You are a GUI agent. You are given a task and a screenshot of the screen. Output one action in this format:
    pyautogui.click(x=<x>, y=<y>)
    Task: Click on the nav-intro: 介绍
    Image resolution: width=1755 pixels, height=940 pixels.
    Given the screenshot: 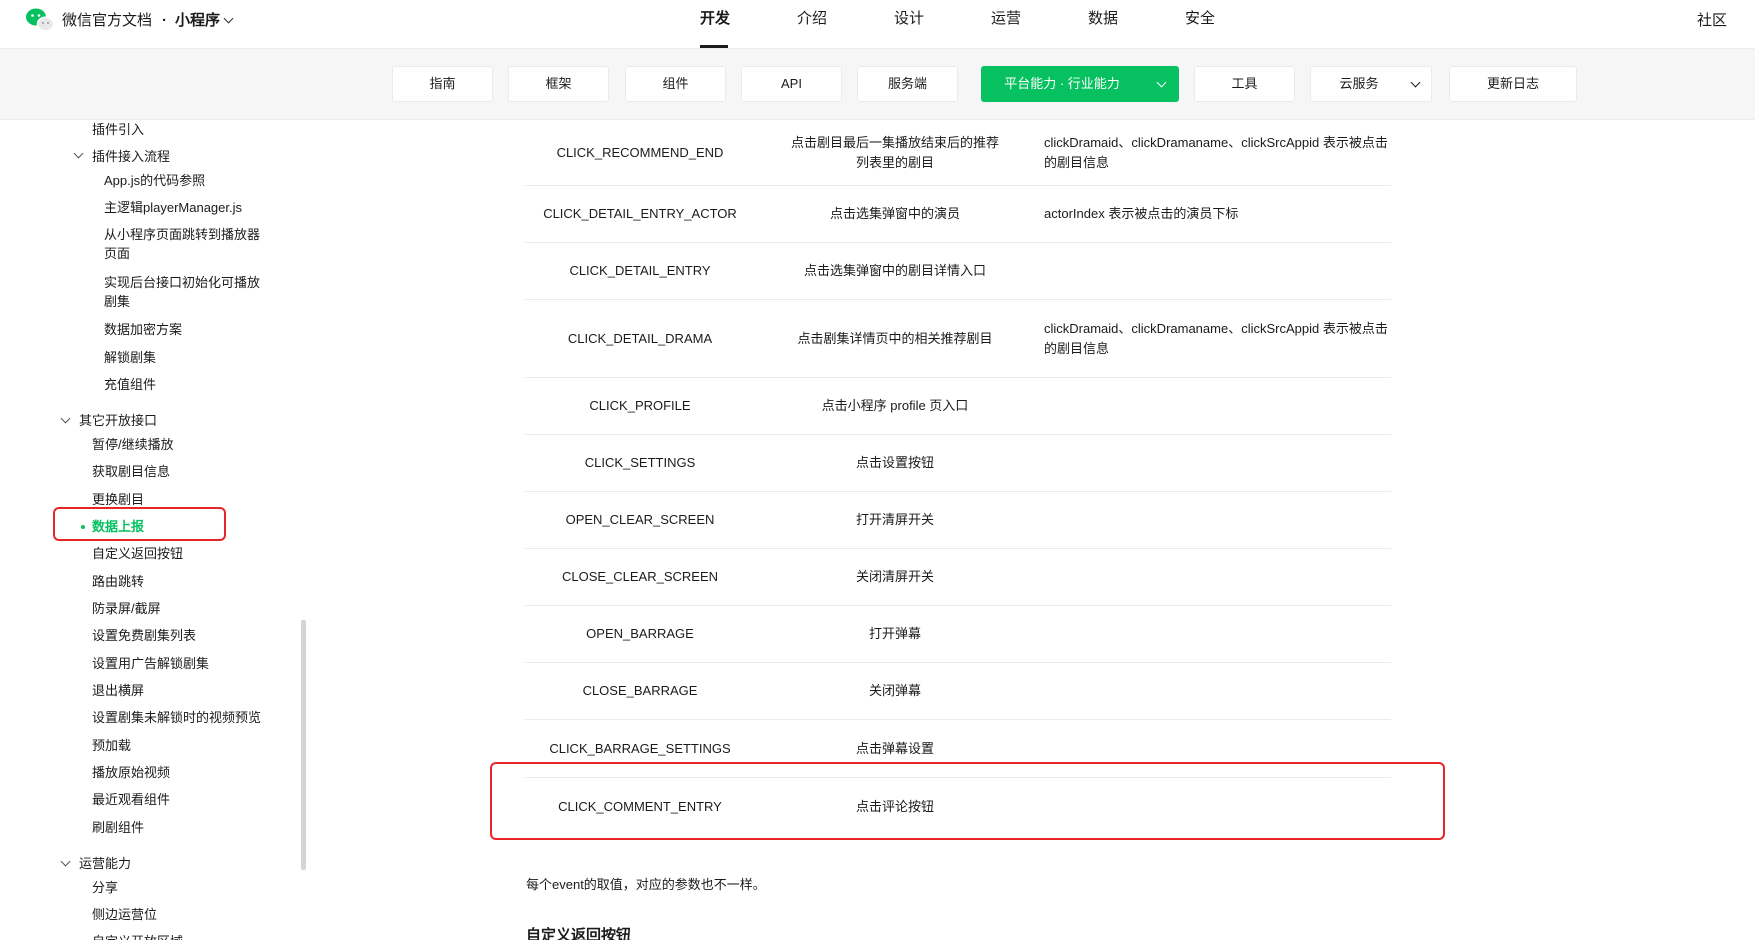 What is the action you would take?
    pyautogui.click(x=845, y=24)
    